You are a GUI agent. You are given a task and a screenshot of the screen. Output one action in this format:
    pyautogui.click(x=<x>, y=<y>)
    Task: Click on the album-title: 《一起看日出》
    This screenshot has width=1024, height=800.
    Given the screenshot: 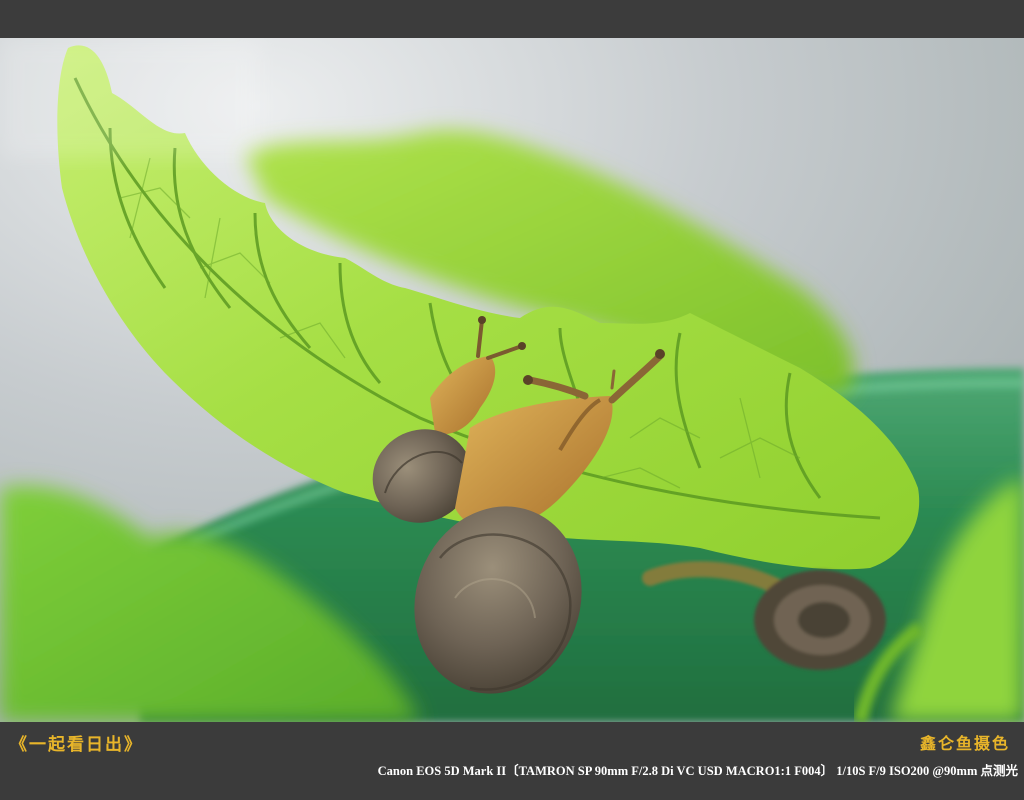 What is the action you would take?
    pyautogui.click(x=76, y=745)
    